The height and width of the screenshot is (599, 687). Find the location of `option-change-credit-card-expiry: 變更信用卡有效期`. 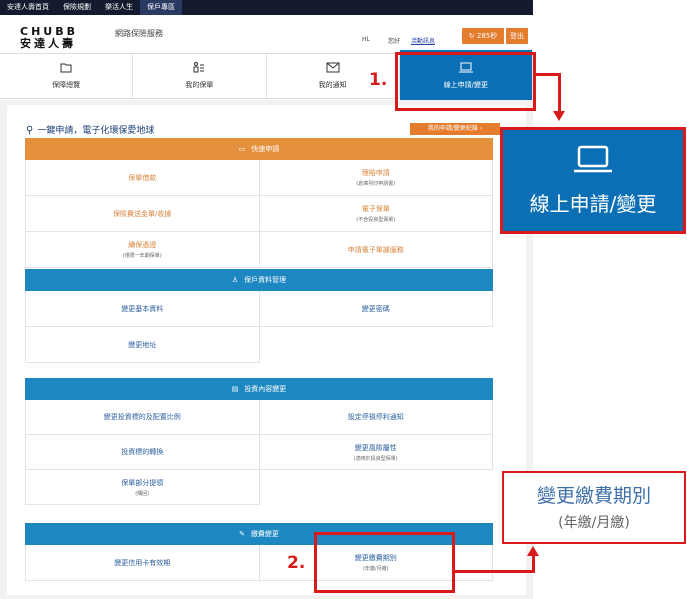

option-change-credit-card-expiry: 變更信用卡有效期 is located at coordinates (143, 563).